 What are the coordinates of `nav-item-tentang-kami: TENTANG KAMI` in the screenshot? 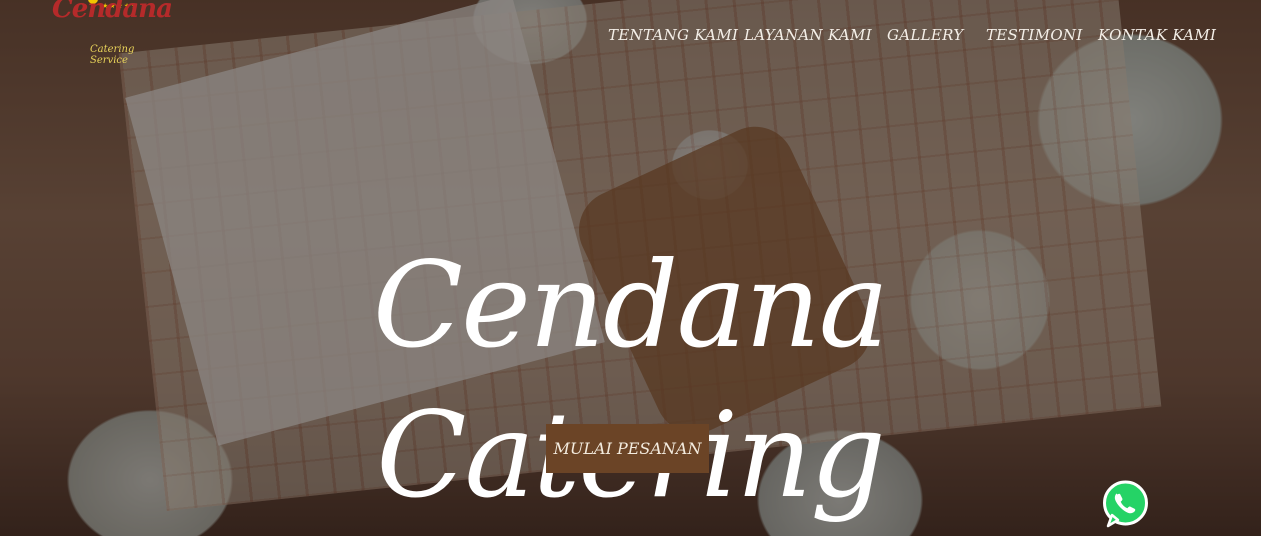 It's located at (673, 35).